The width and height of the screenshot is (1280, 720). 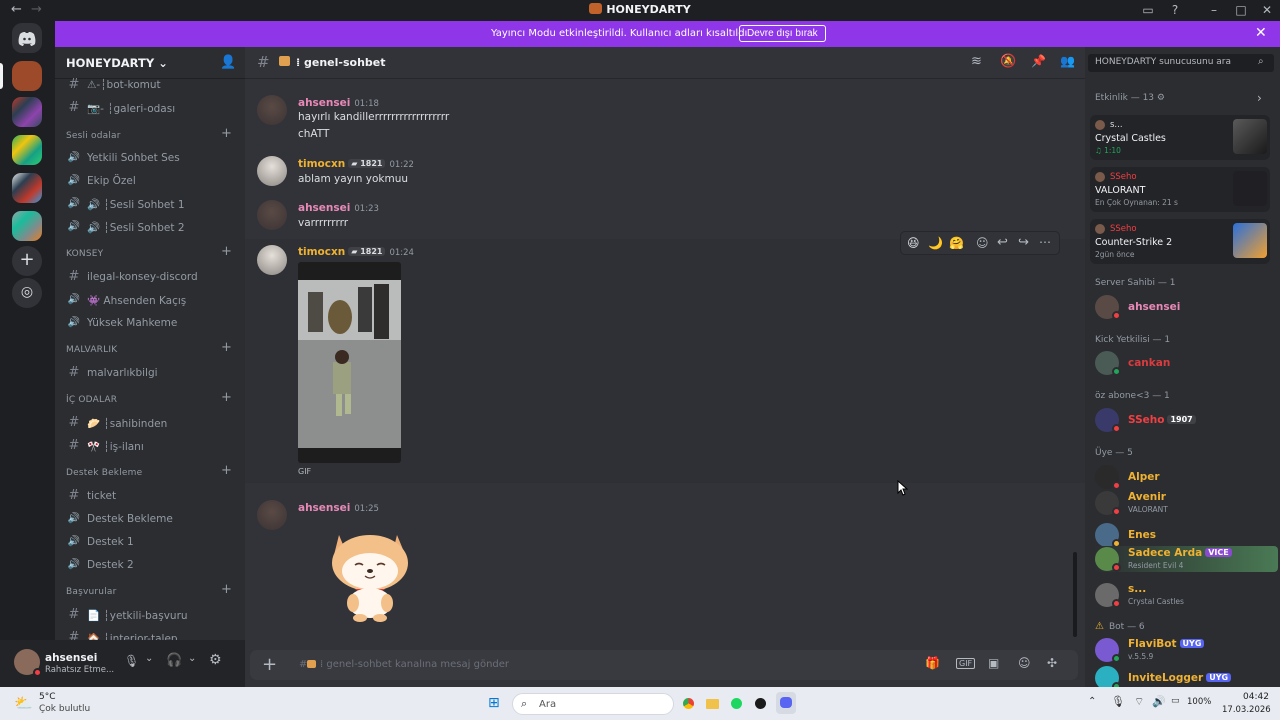 What do you see at coordinates (104, 473) in the screenshot?
I see `category-header: Destek Bekleme` at bounding box center [104, 473].